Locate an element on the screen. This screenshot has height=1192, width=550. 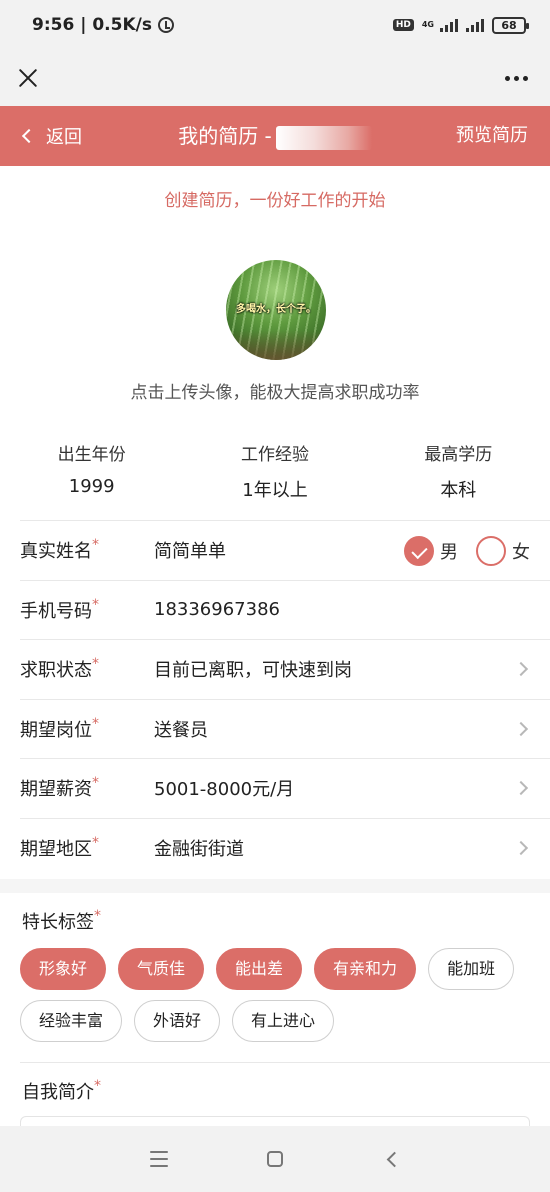
row-label-text: 手机号码 is located at coordinates (56, 611).